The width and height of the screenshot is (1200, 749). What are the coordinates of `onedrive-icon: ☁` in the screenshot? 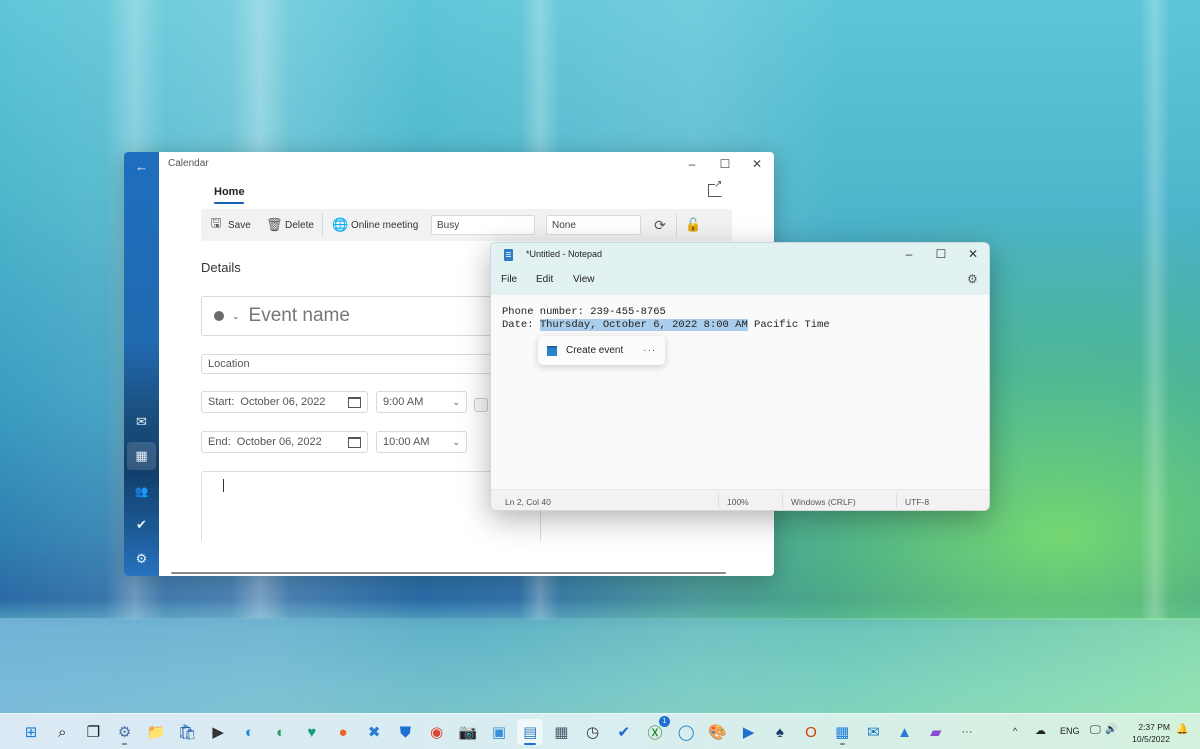 It's located at (1040, 730).